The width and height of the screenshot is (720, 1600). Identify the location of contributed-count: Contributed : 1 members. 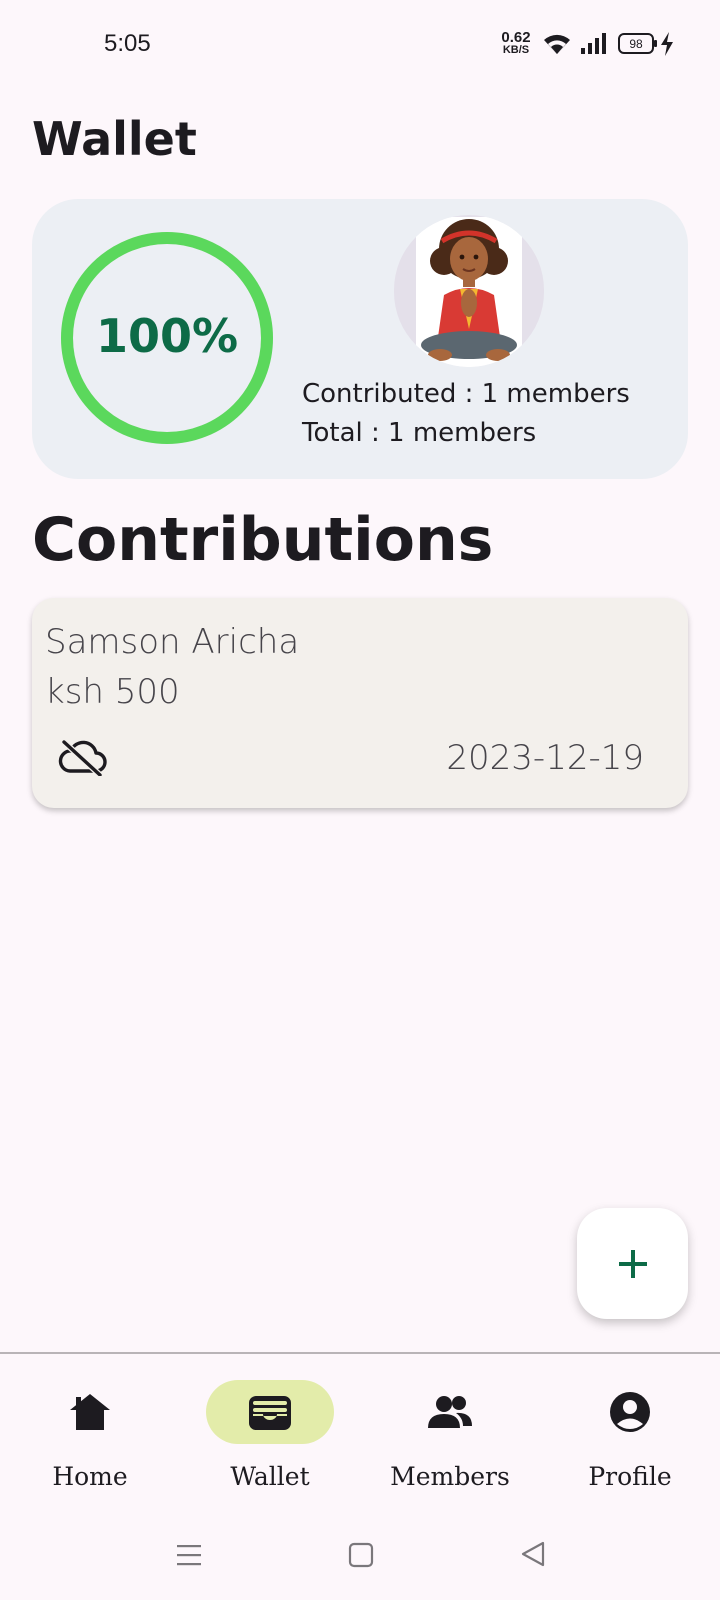
(466, 394).